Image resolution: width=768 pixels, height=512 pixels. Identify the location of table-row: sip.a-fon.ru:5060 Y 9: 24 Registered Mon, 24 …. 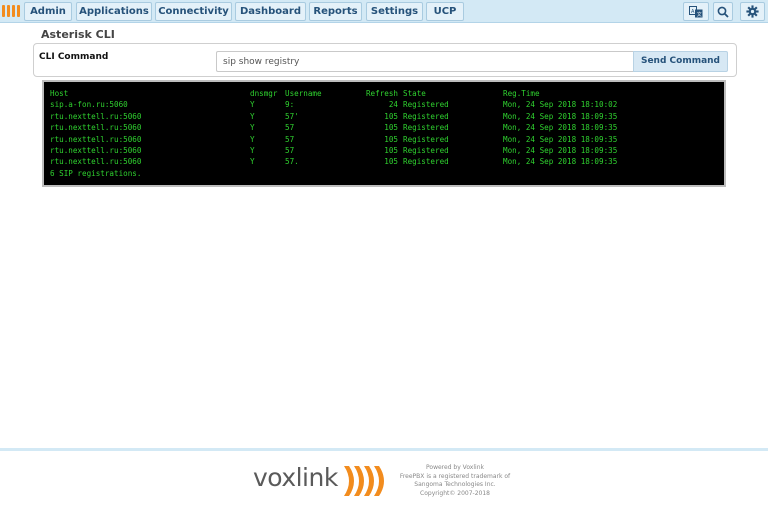
(384, 104).